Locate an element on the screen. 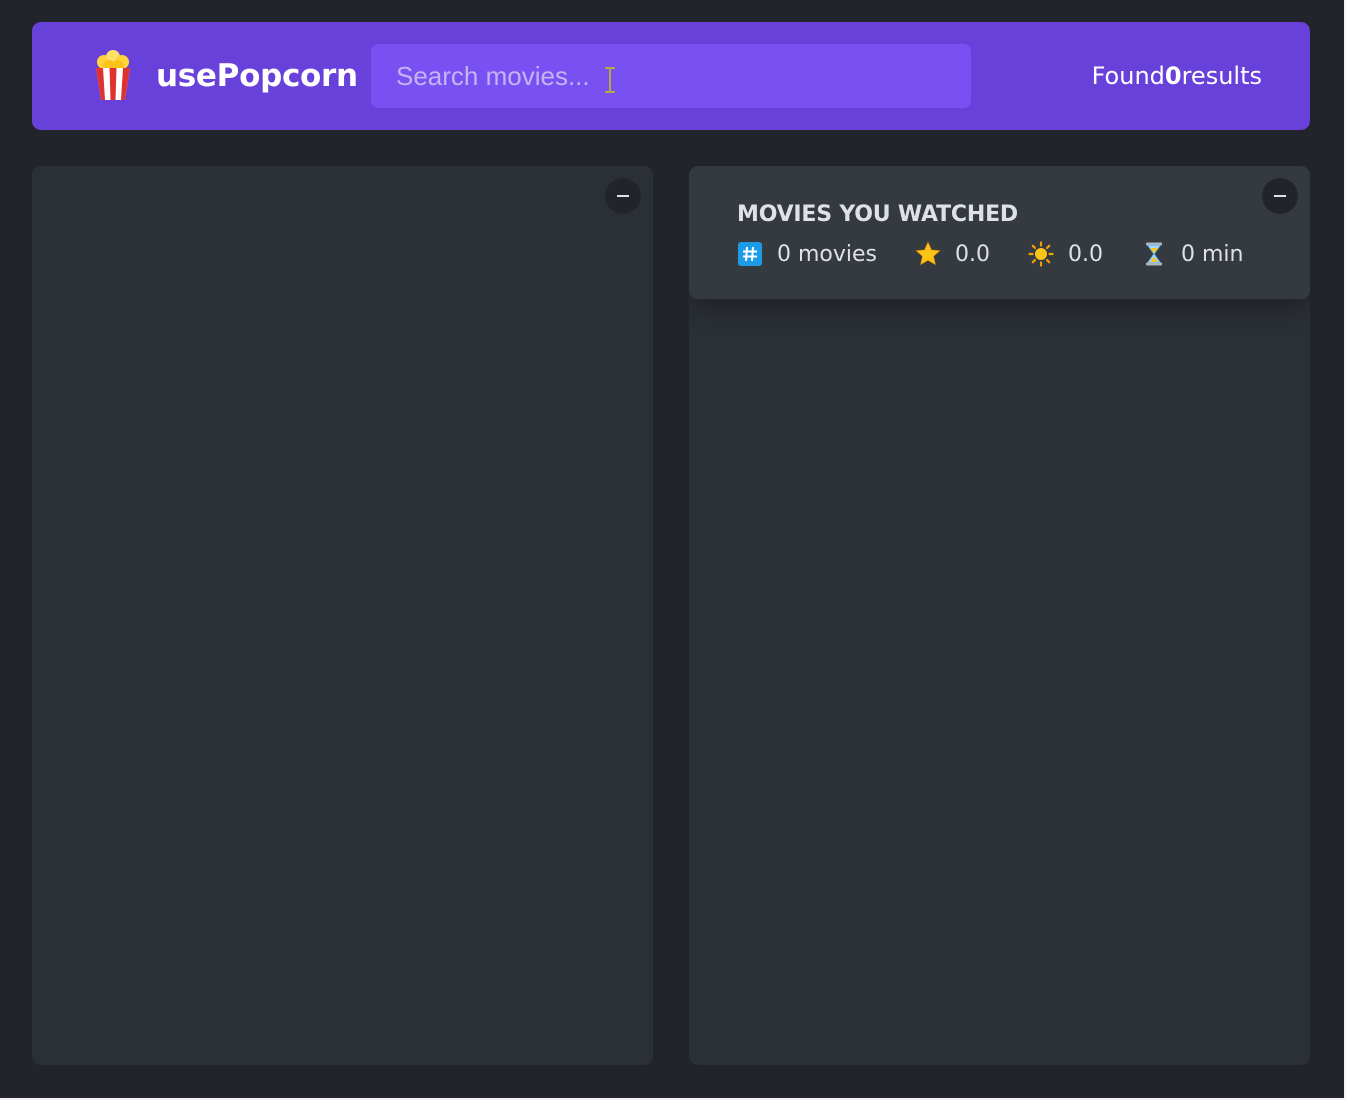 The image size is (1346, 1100). star-icon is located at coordinates (928, 253).